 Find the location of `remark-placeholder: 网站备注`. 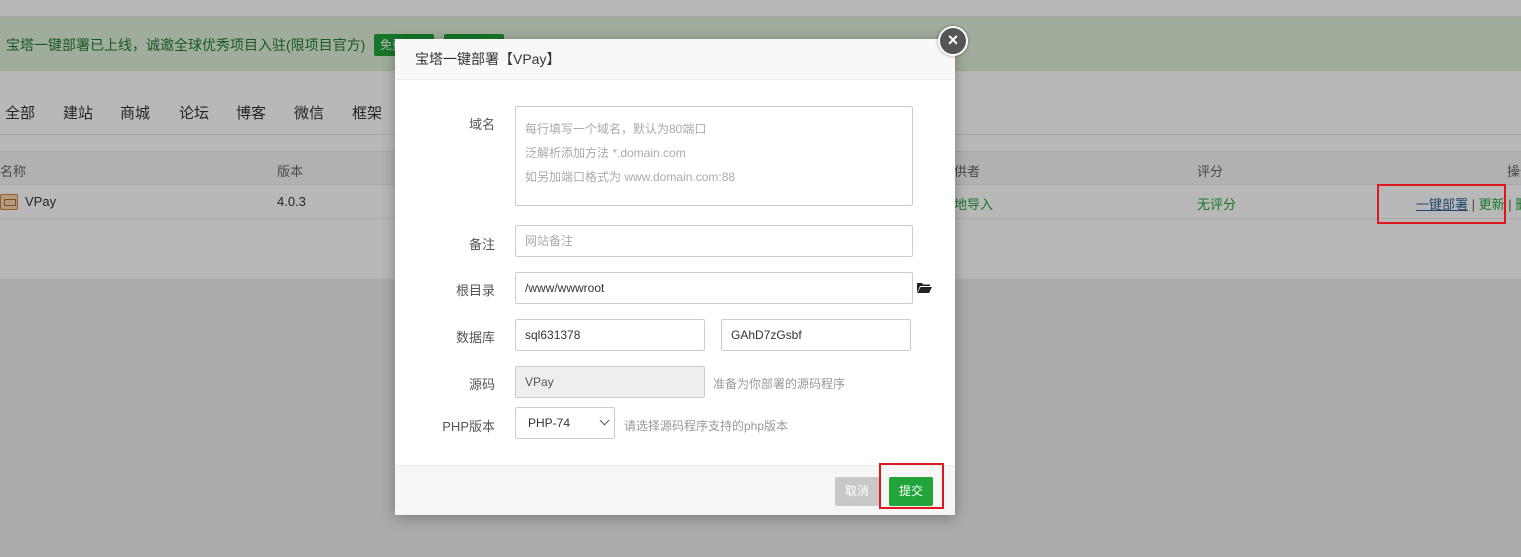

remark-placeholder: 网站备注 is located at coordinates (549, 241).